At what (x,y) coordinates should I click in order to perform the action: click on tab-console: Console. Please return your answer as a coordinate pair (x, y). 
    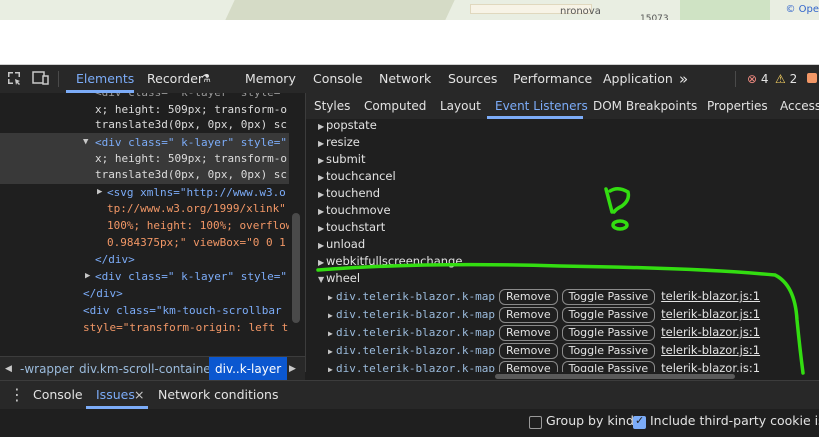
    Looking at the image, I should click on (338, 79).